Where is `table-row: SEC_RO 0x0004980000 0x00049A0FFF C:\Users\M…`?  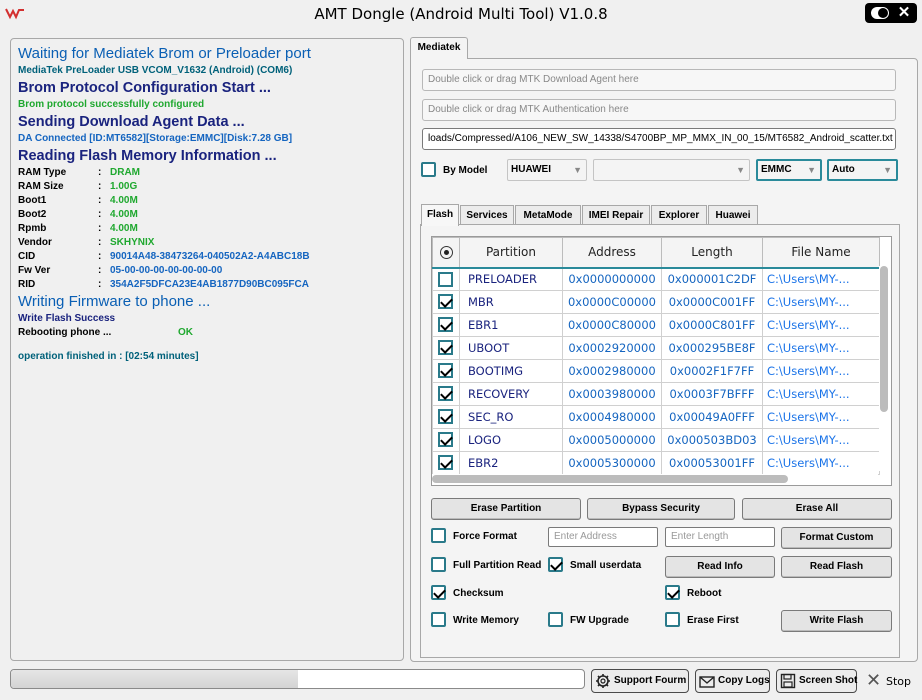 table-row: SEC_RO 0x0004980000 0x00049A0FFF C:\Users\M… is located at coordinates (656, 417).